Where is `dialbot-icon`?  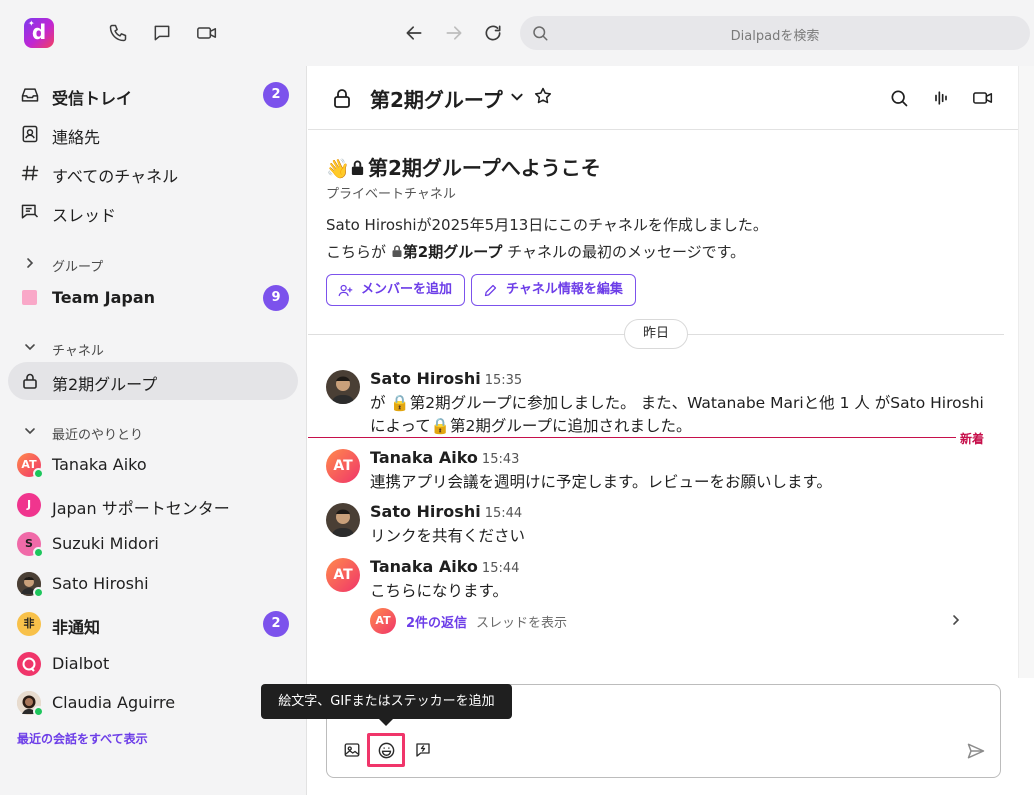 dialbot-icon is located at coordinates (29, 664).